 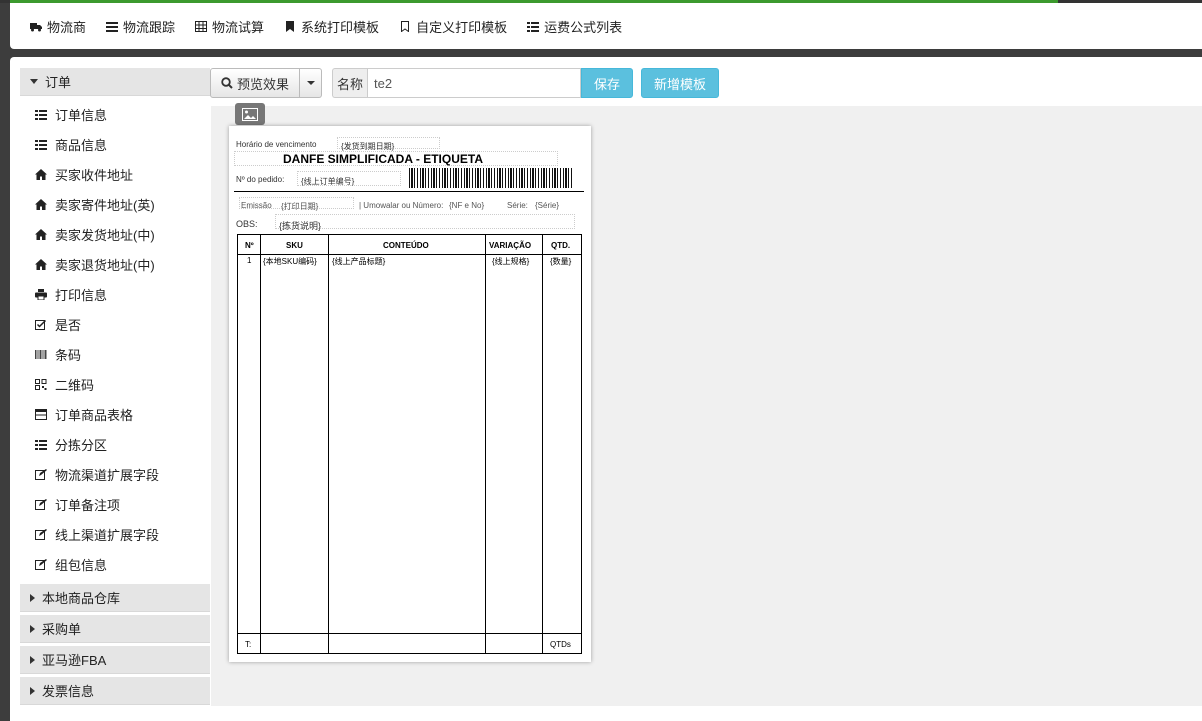 What do you see at coordinates (41, 354) in the screenshot?
I see `barcode-icon` at bounding box center [41, 354].